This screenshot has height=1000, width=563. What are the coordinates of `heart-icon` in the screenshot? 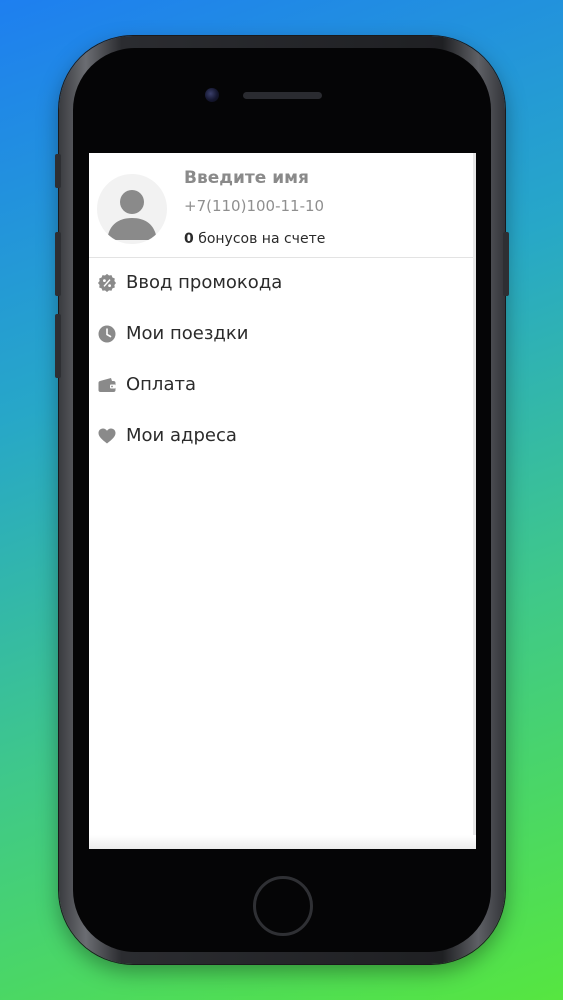 It's located at (107, 436).